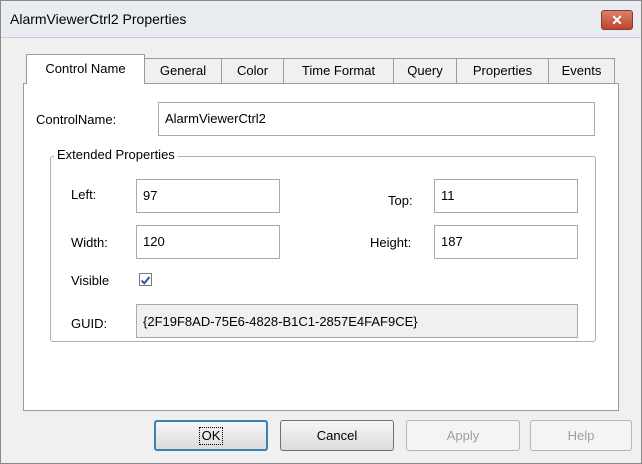 Image resolution: width=642 pixels, height=464 pixels. I want to click on cancel-button: Cancel, so click(337, 435).